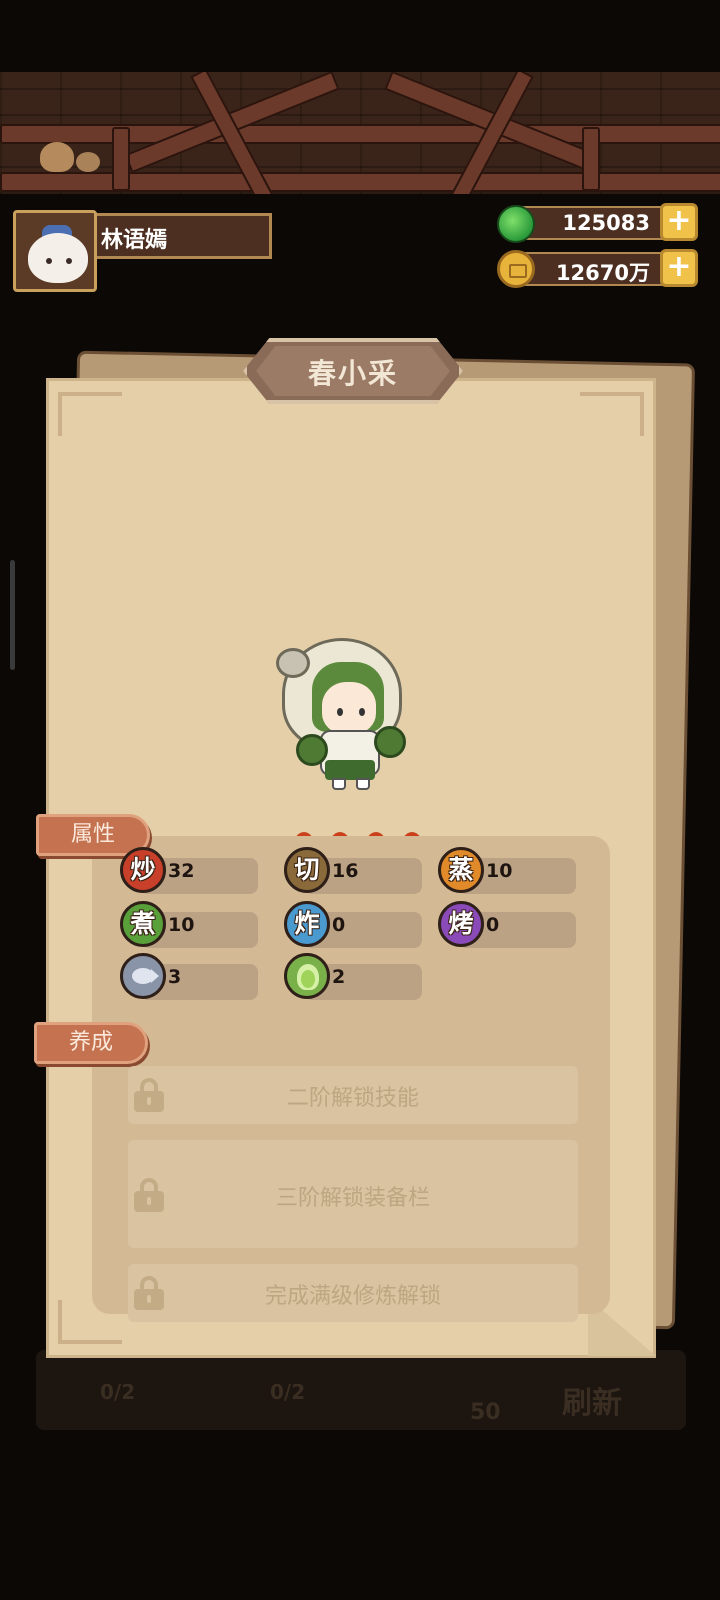 This screenshot has height=1600, width=720. Describe the element at coordinates (352, 1296) in the screenshot. I see `locked-training-text: 完成满级修炼解锁` at that location.